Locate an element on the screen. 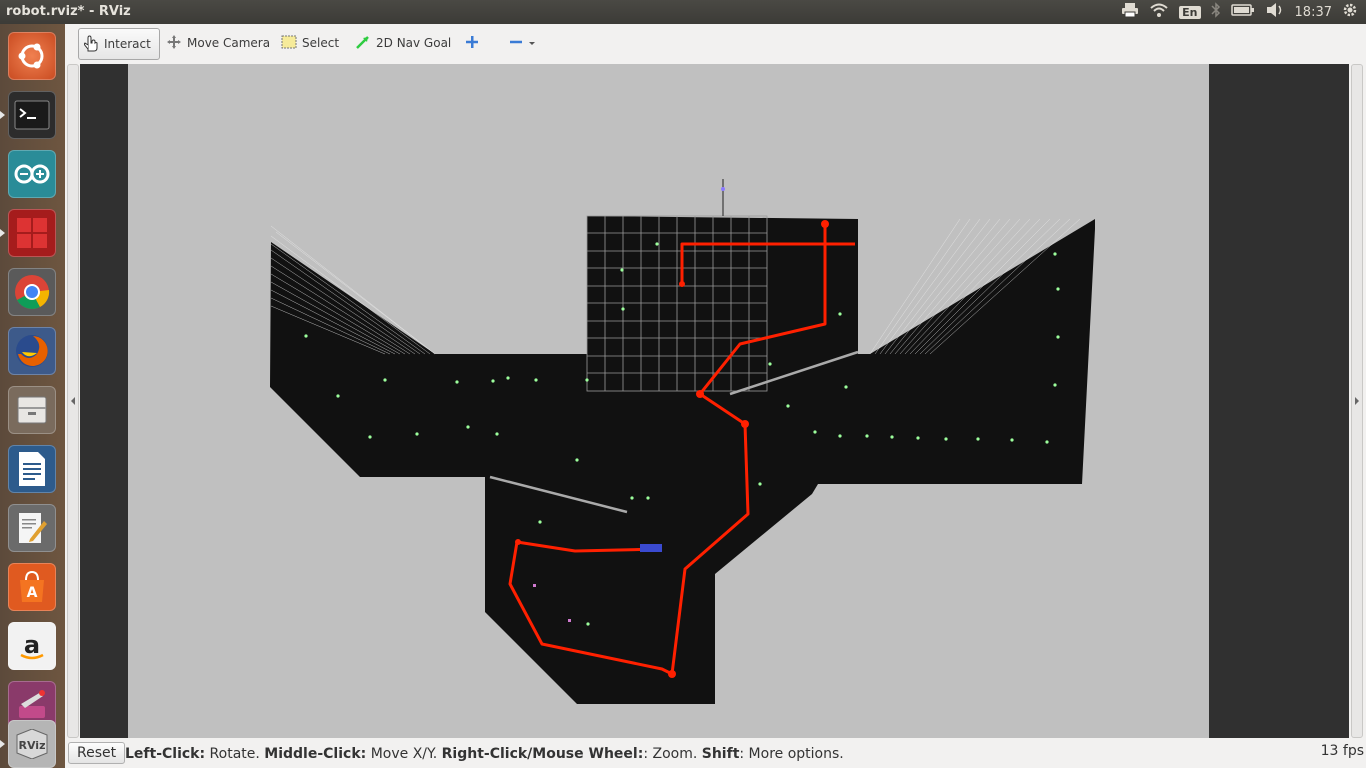  add-tool-button is located at coordinates (472, 43).